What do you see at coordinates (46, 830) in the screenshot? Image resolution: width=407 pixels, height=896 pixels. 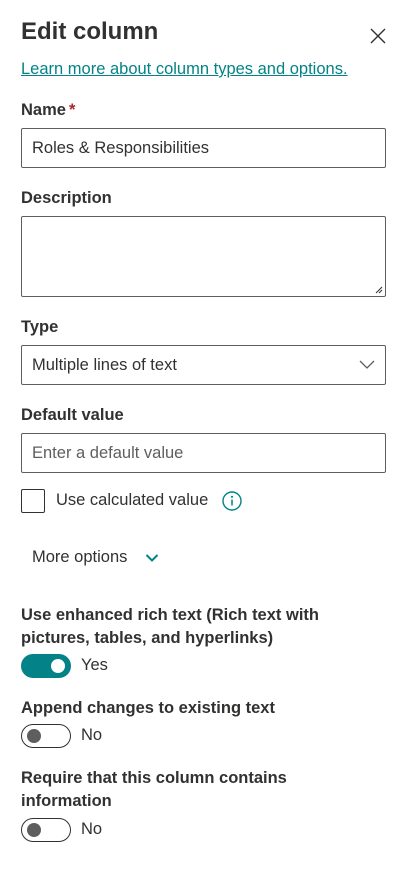 I see `require-info-toggle` at bounding box center [46, 830].